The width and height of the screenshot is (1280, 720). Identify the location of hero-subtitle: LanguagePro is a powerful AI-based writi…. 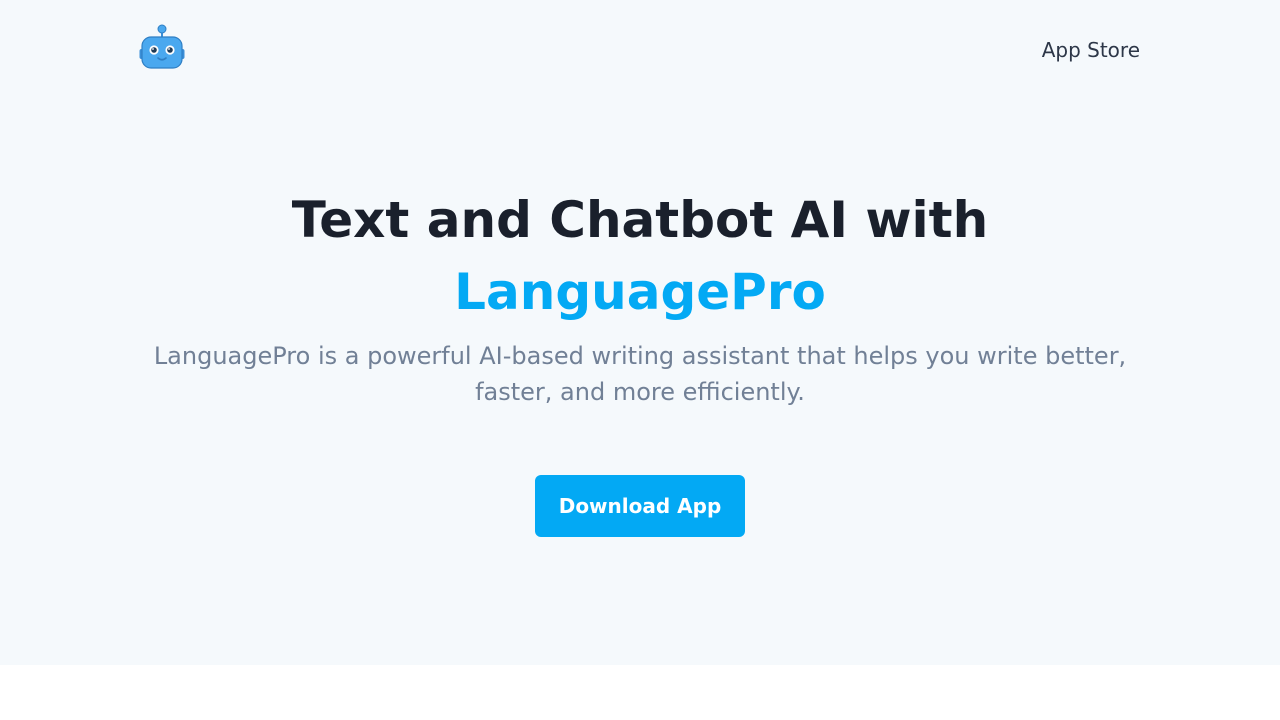
(640, 374).